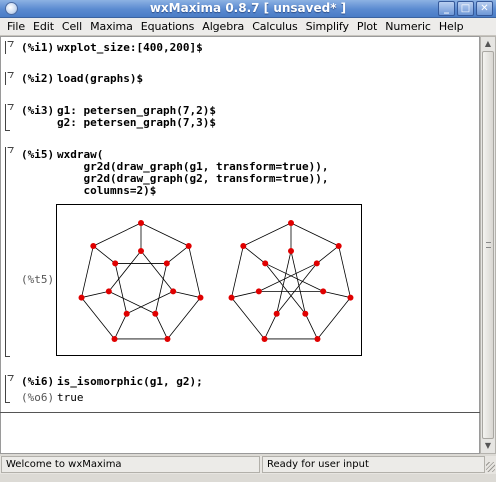 This screenshot has height=482, width=496. I want to click on title-bar: wxMaxima 0.8.7 [ unsaved* ] _ □ ✕, so click(248, 9).